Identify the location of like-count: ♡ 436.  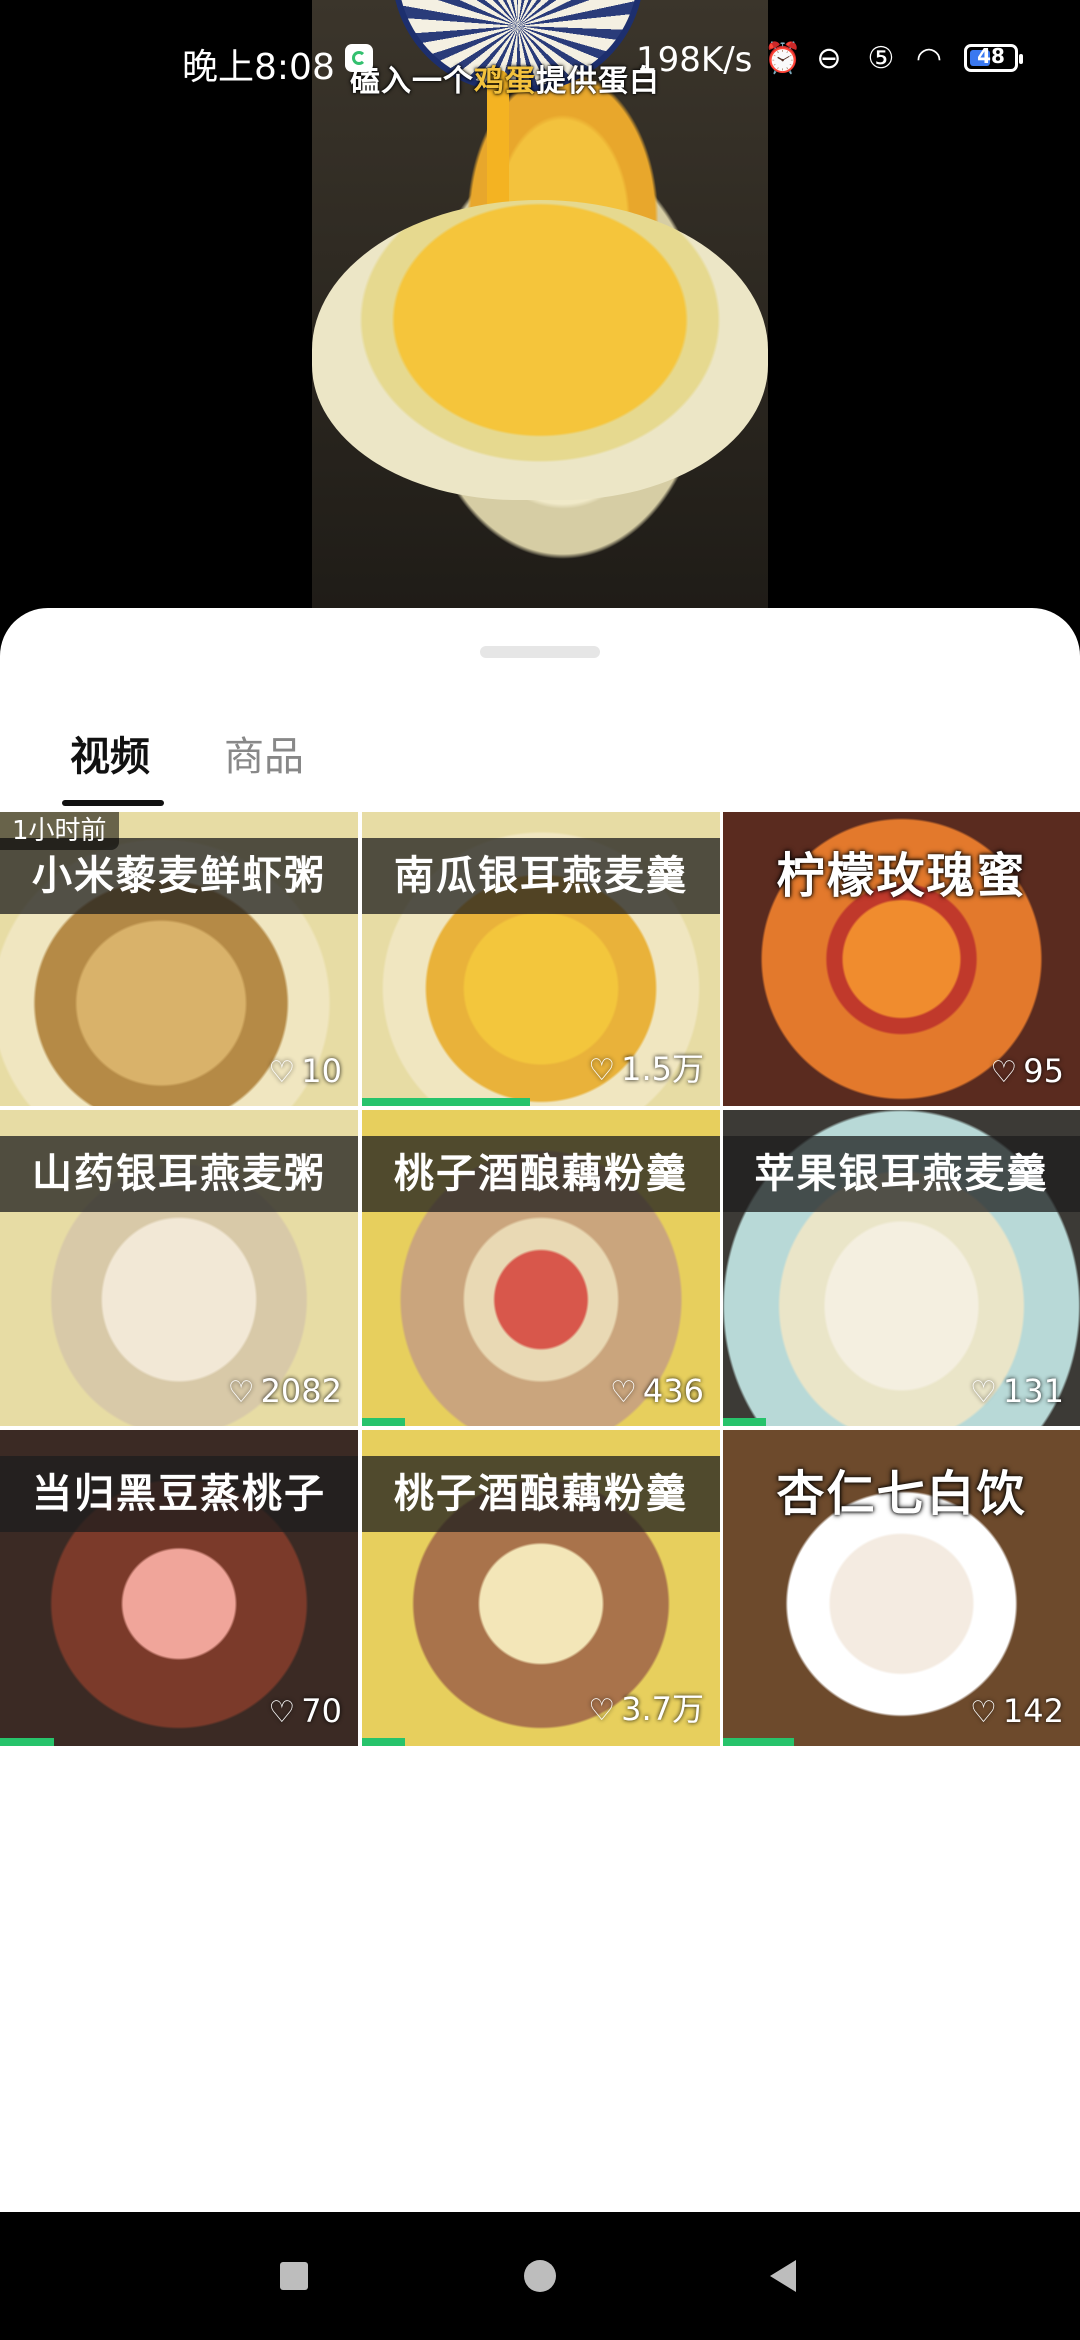
(657, 1391).